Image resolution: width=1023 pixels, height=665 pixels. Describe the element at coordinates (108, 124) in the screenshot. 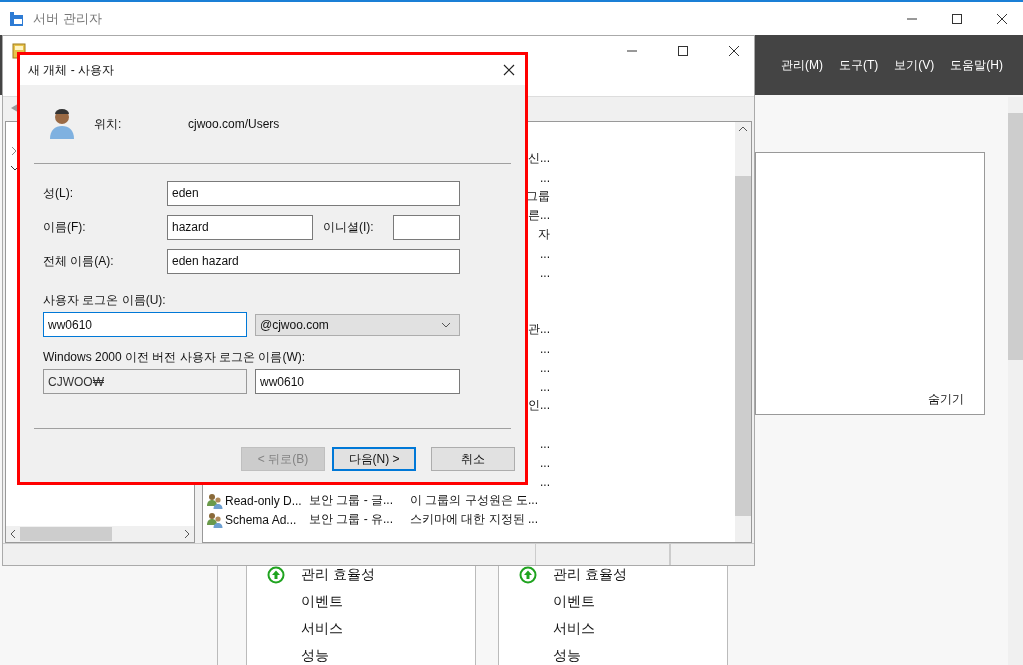

I see `label: 위치:` at that location.